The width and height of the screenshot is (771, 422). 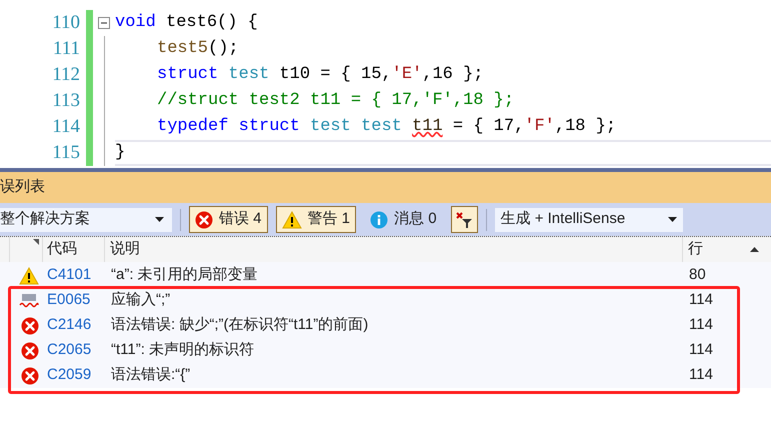 I want to click on line-number-cell-text: 80, so click(x=697, y=275).